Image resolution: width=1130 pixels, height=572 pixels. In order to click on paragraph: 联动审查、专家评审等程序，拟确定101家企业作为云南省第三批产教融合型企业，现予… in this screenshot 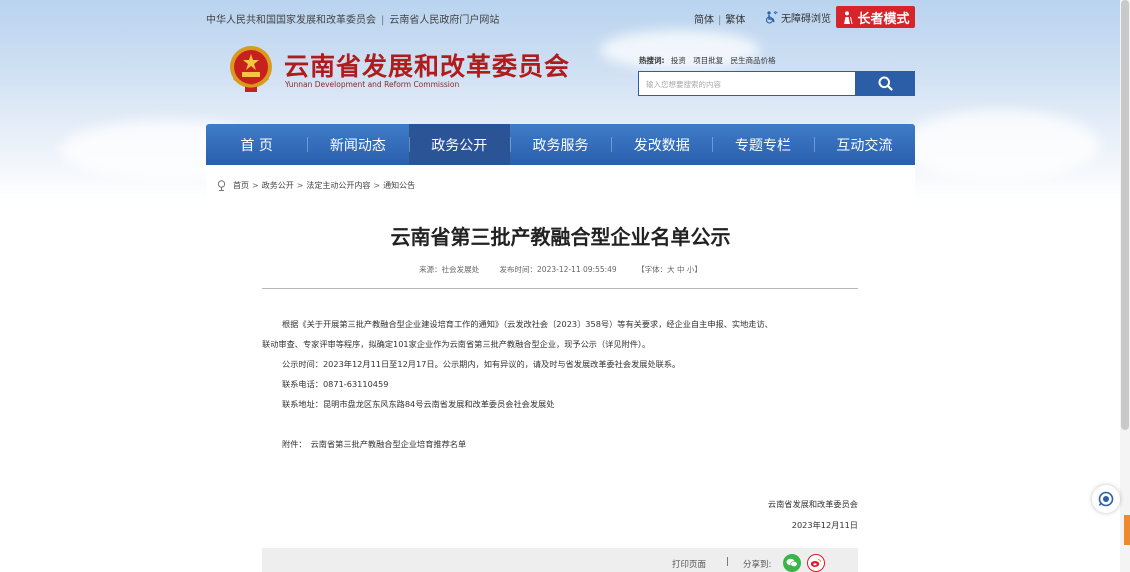, I will do `click(456, 344)`.